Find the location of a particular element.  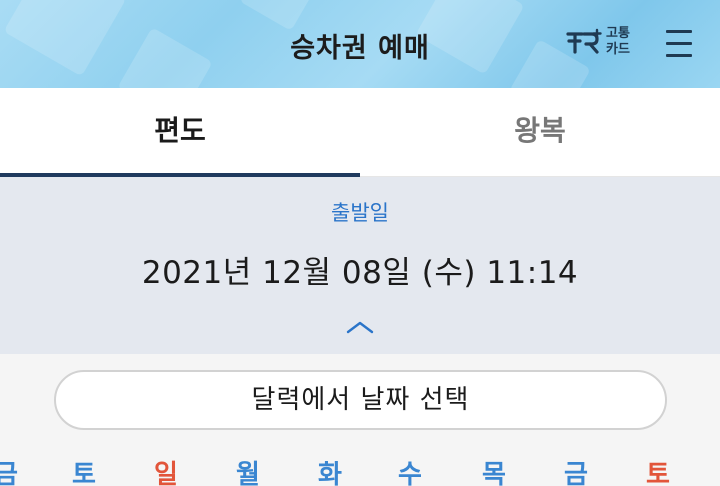

calendar-weekday: 목 is located at coordinates (494, 470).